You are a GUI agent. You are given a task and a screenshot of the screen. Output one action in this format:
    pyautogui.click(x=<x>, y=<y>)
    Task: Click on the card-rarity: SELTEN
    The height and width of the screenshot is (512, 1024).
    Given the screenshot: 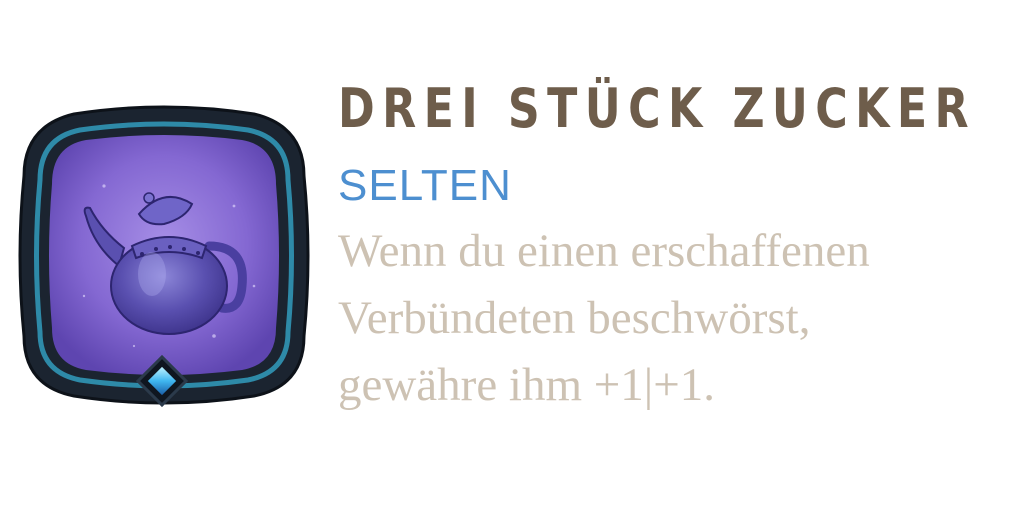 What is the action you would take?
    pyautogui.click(x=425, y=185)
    